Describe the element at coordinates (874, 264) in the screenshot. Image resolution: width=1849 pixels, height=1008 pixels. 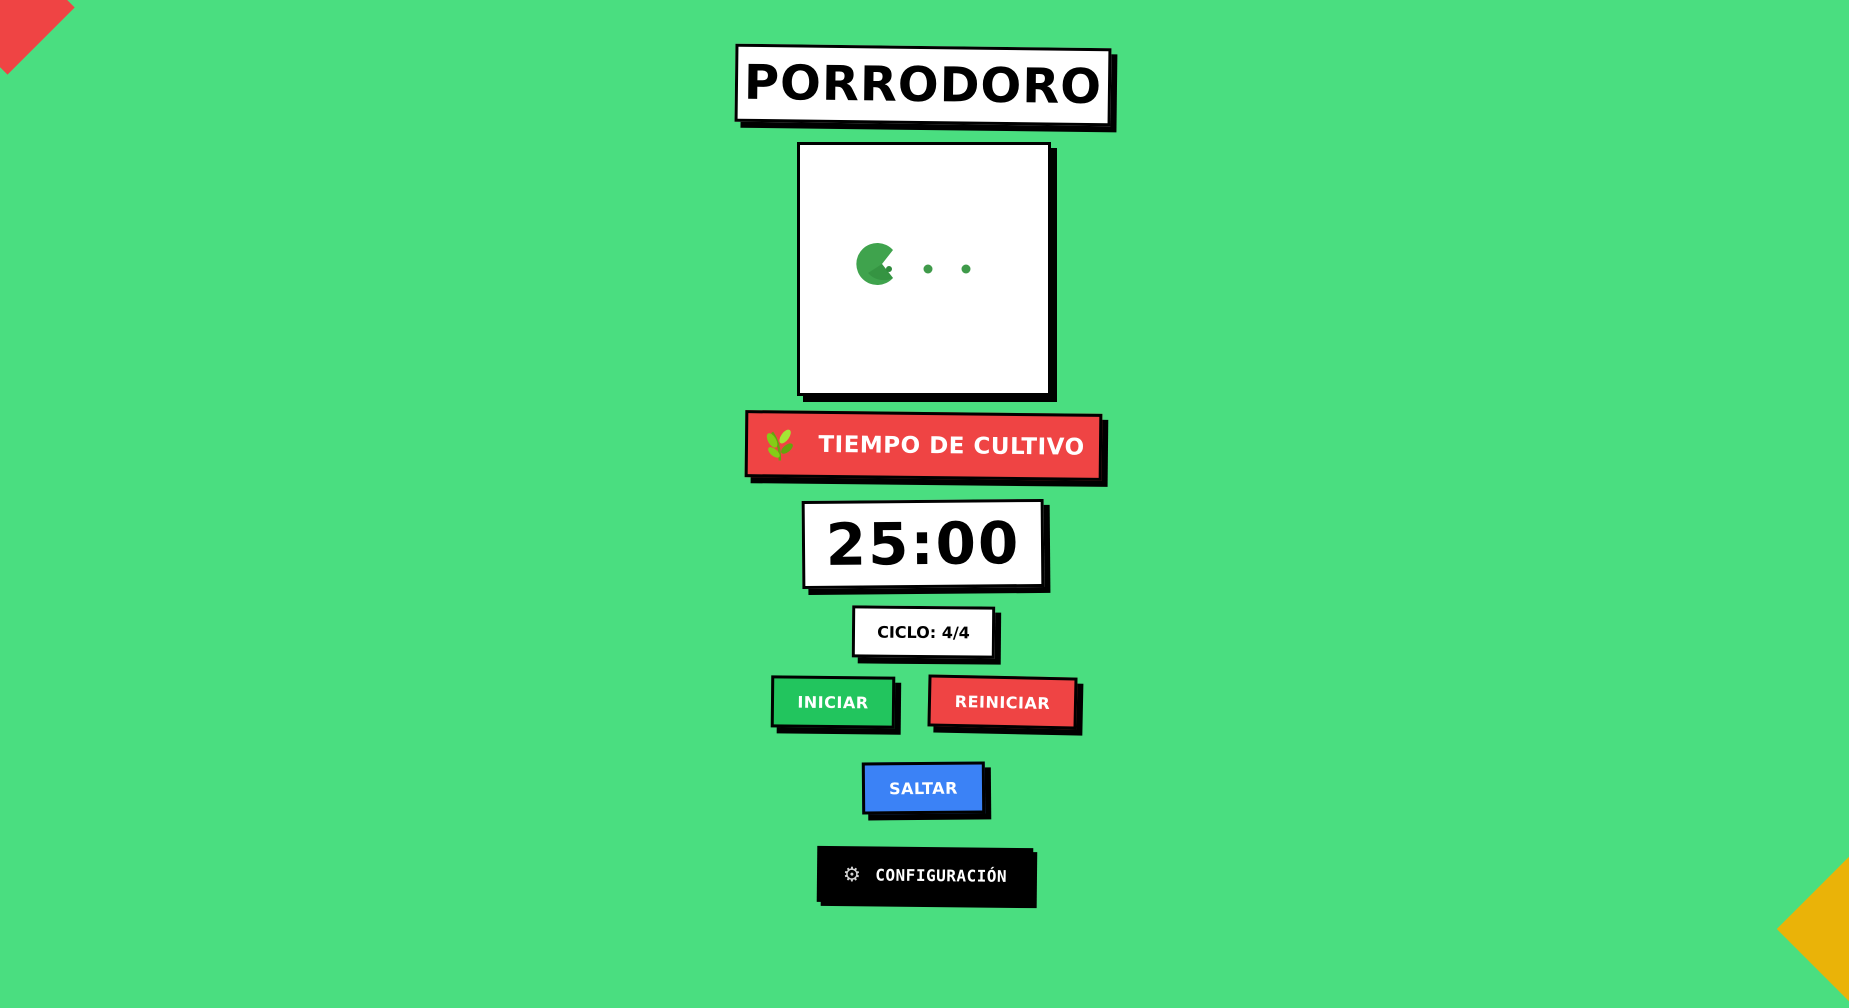
I see `pacman-icon` at that location.